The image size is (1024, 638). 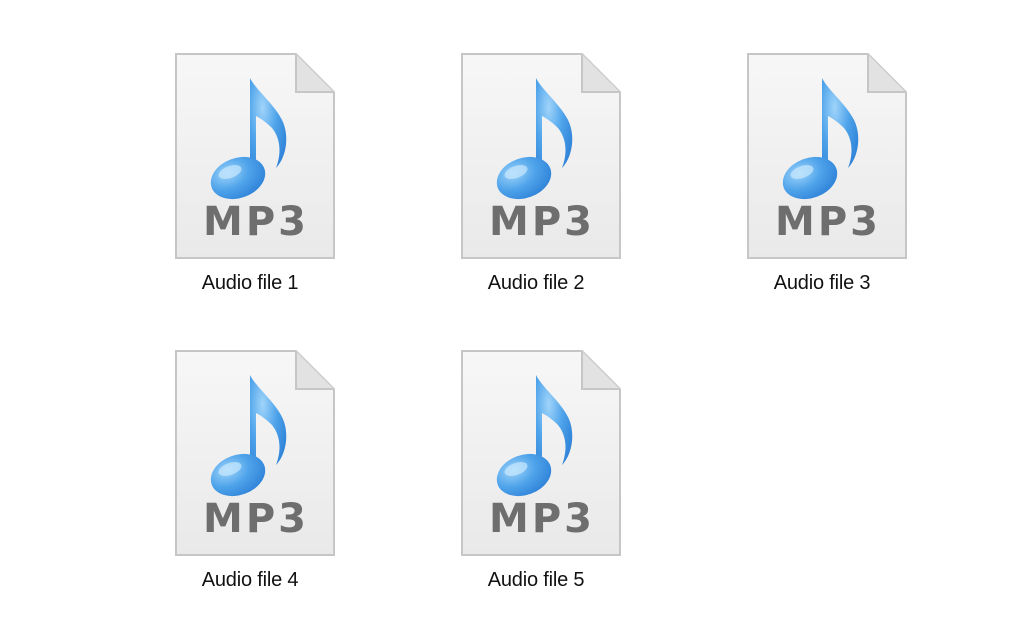 I want to click on file-item-audio-2: MP3 Audio file 2, so click(x=536, y=185).